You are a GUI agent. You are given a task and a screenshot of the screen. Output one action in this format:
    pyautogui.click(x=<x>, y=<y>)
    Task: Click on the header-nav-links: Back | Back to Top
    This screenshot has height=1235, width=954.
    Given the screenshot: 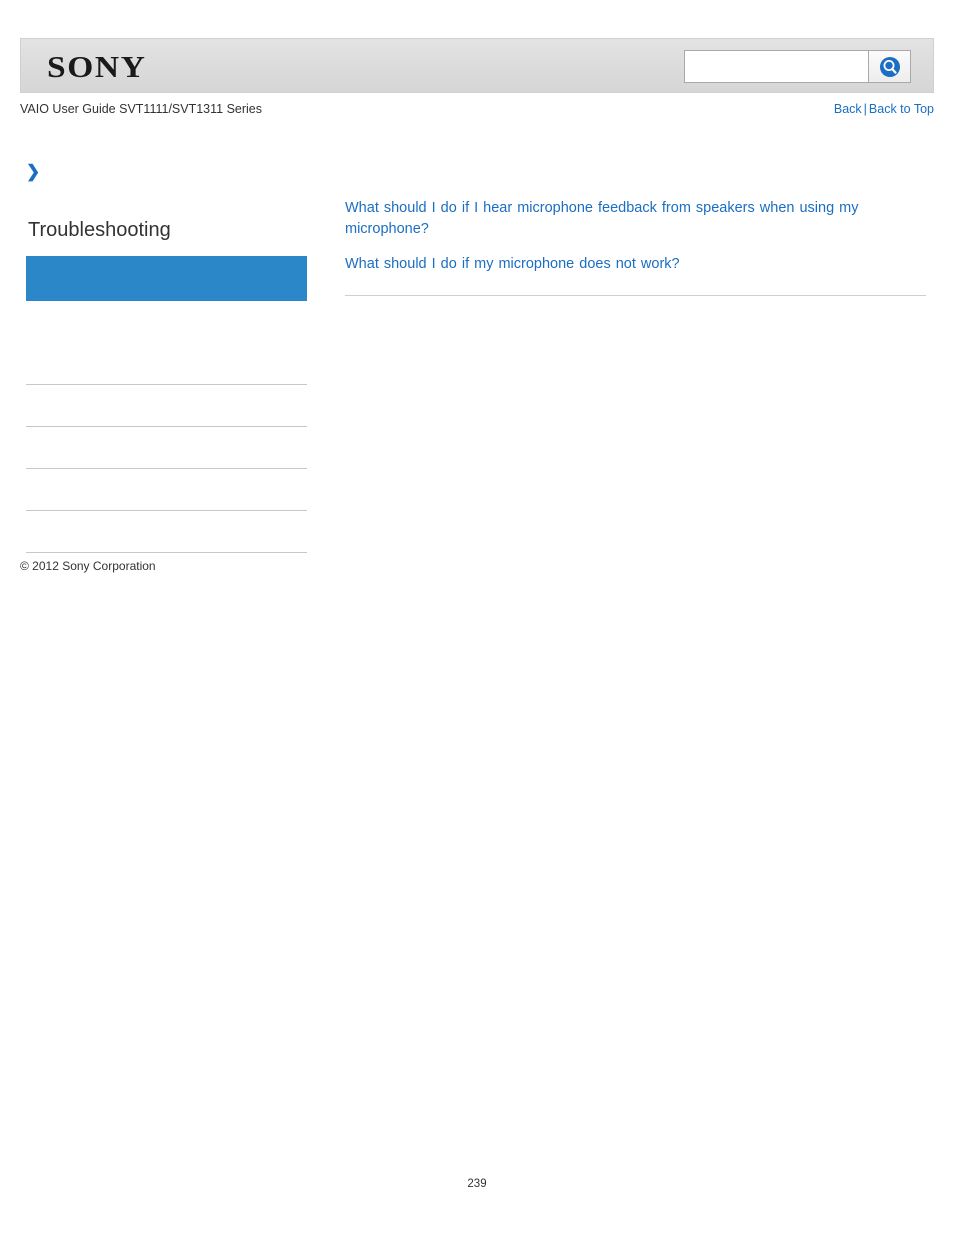 What is the action you would take?
    pyautogui.click(x=884, y=109)
    